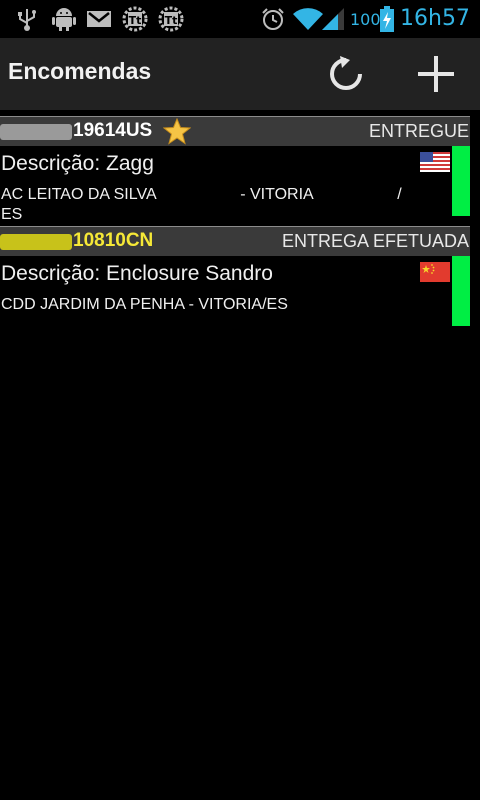 The width and height of the screenshot is (480, 800). What do you see at coordinates (273, 19) in the screenshot?
I see `alarm-icon` at bounding box center [273, 19].